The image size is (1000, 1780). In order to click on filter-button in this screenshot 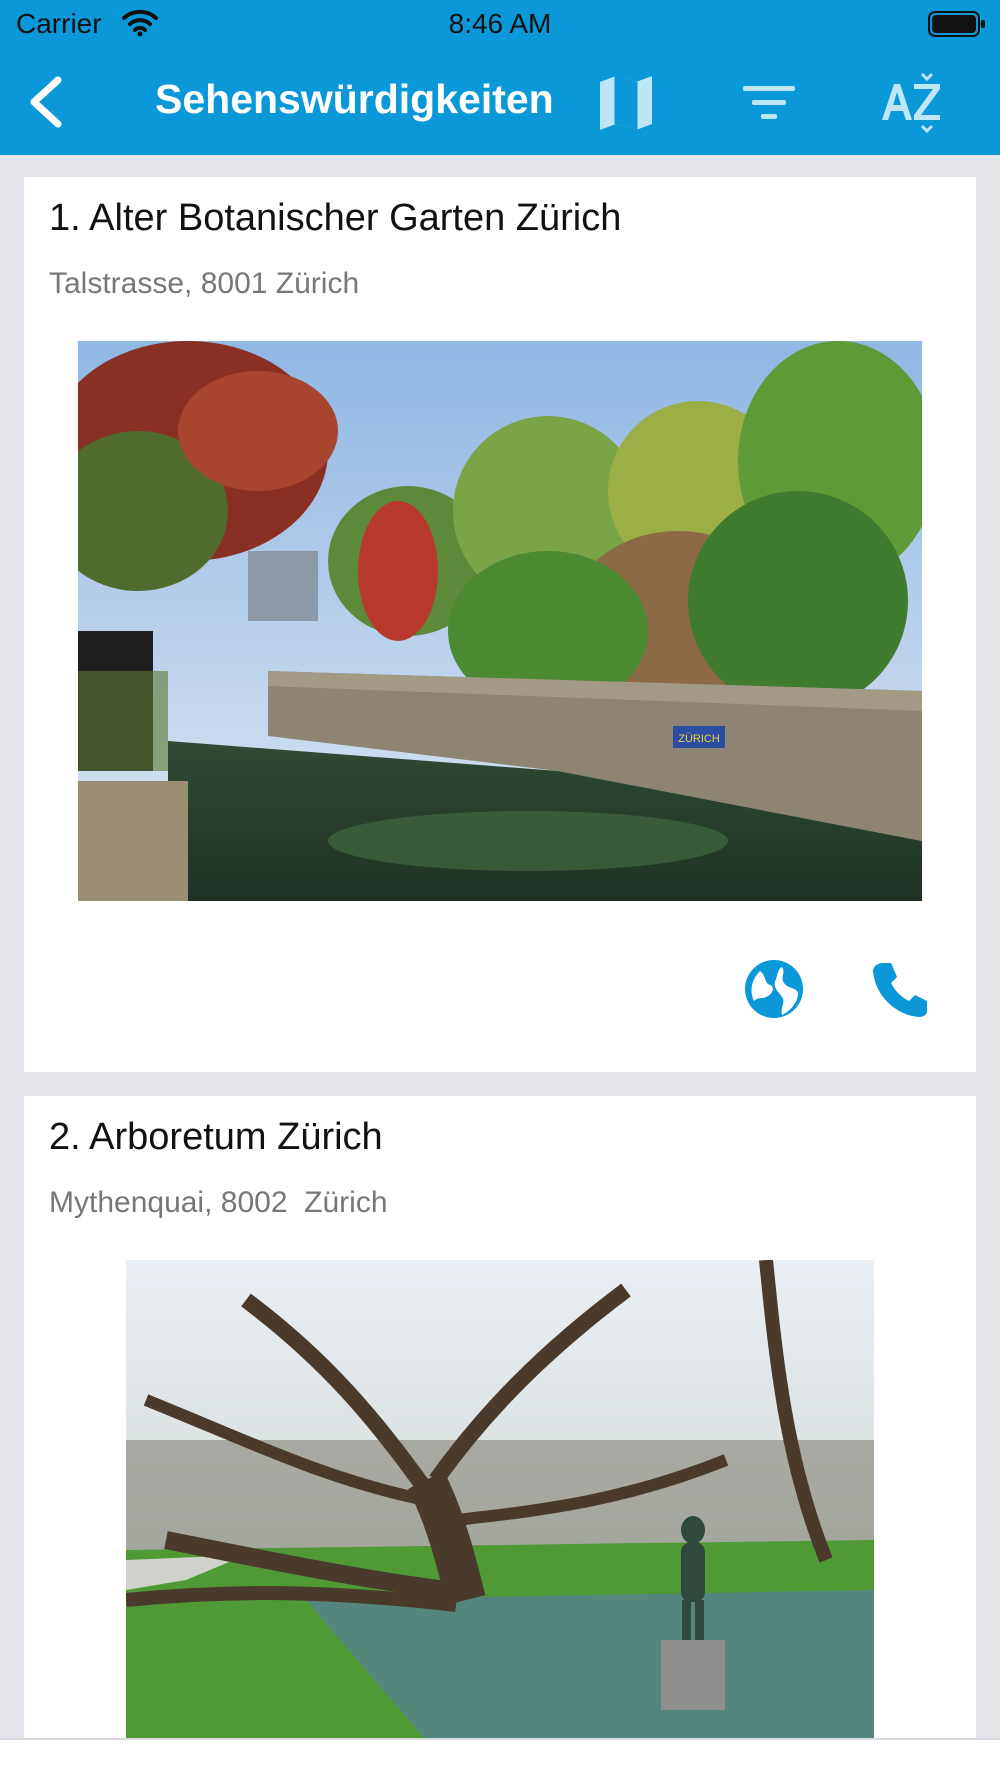, I will do `click(769, 103)`.